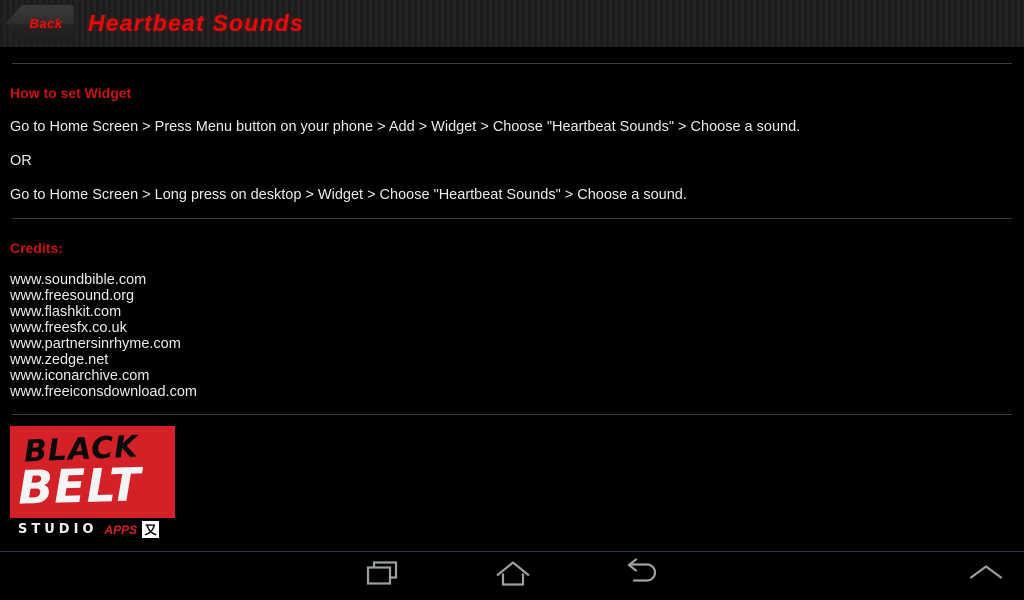 This screenshot has height=600, width=1024. I want to click on logo-word-apps: APPS, so click(121, 529).